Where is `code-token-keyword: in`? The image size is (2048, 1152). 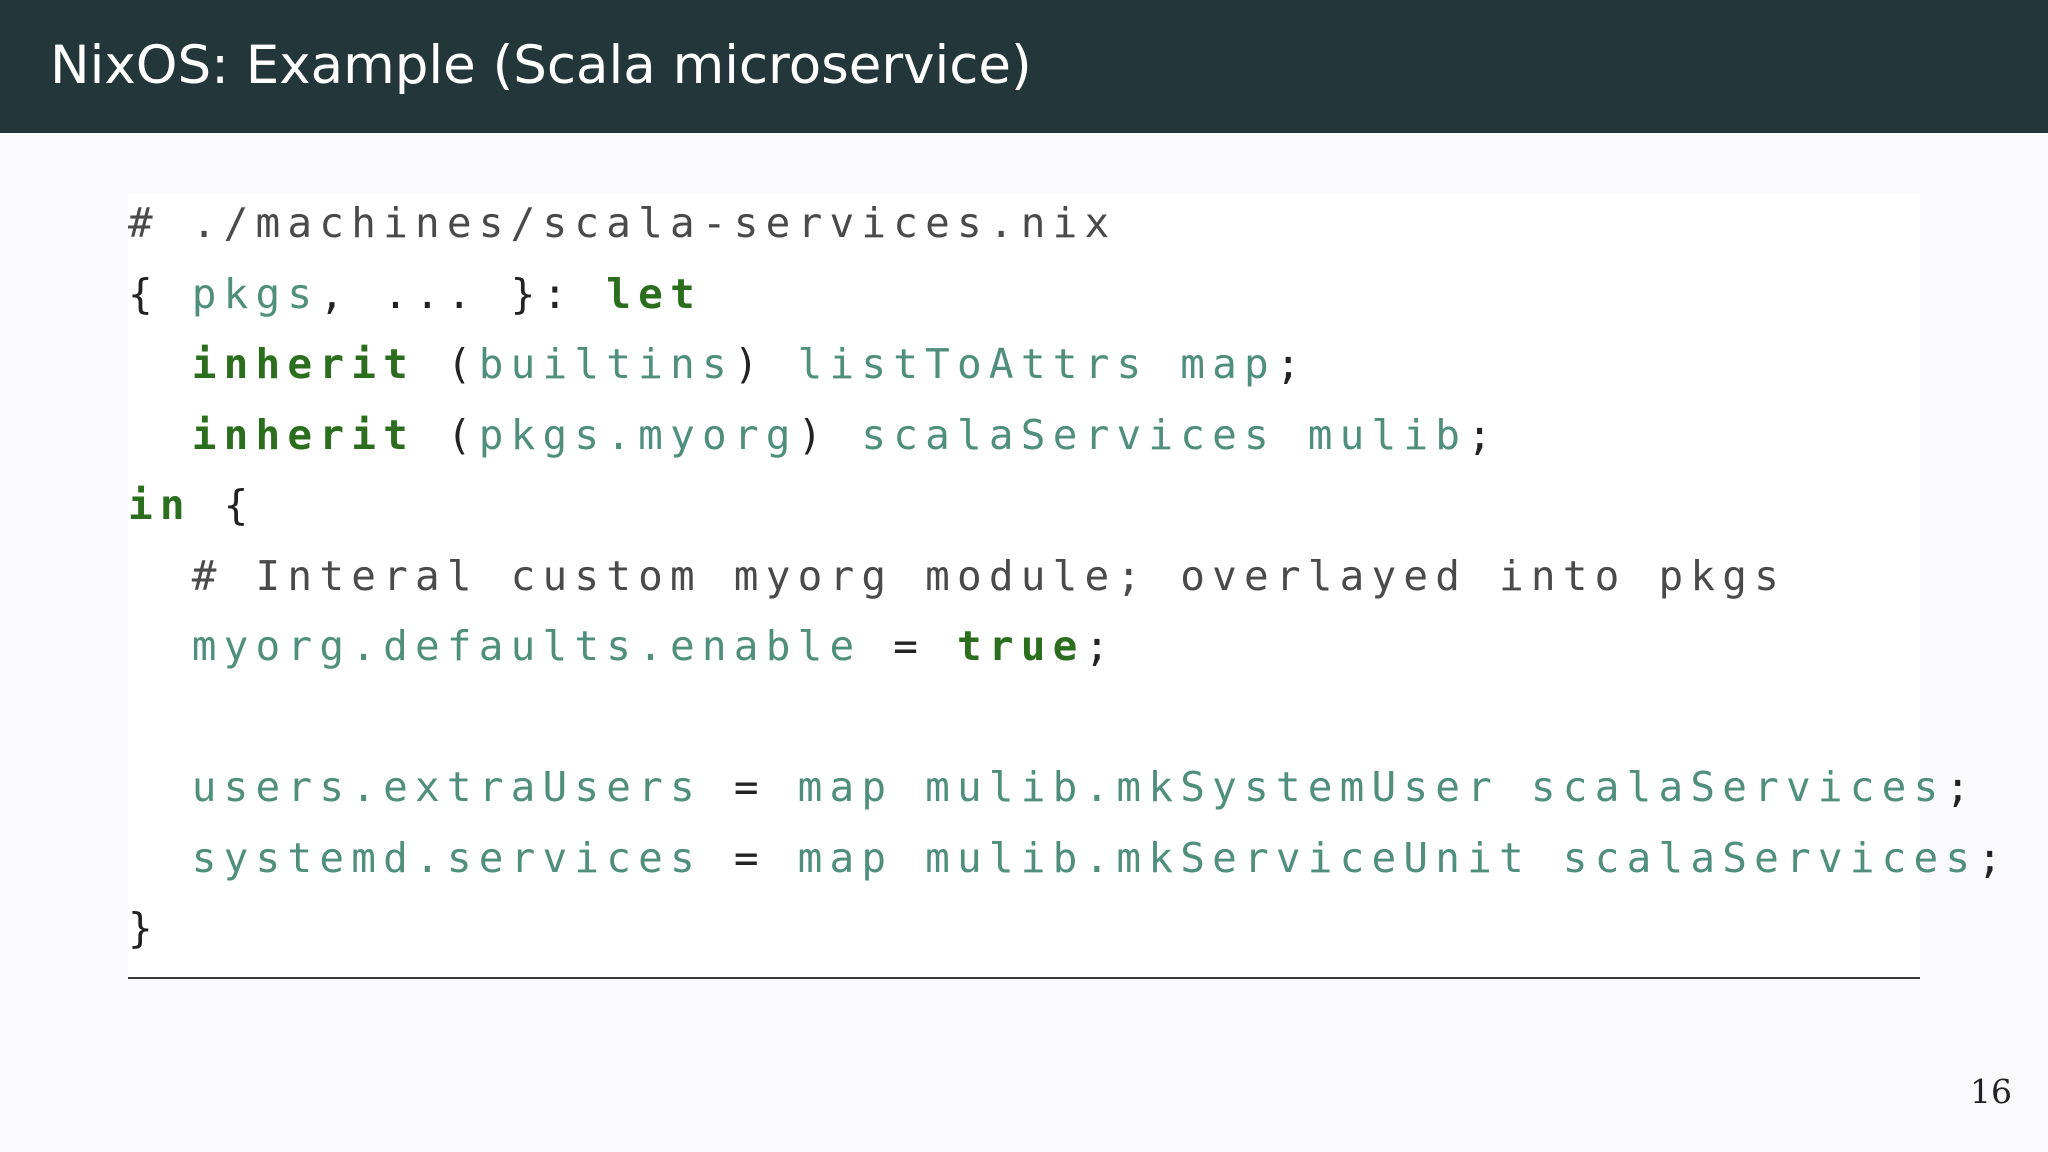 code-token-keyword: in is located at coordinates (160, 505).